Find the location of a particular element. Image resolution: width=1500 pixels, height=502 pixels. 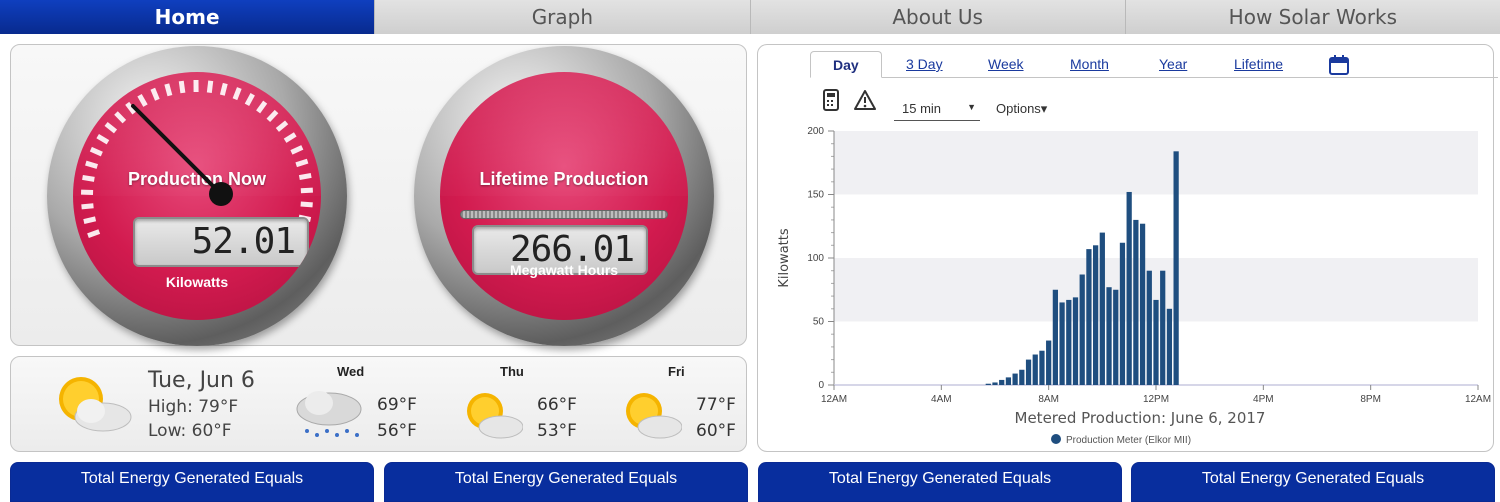

chart-range-tabs: Day 3 Day Week Month Year Lifetime is located at coordinates (1154, 64).